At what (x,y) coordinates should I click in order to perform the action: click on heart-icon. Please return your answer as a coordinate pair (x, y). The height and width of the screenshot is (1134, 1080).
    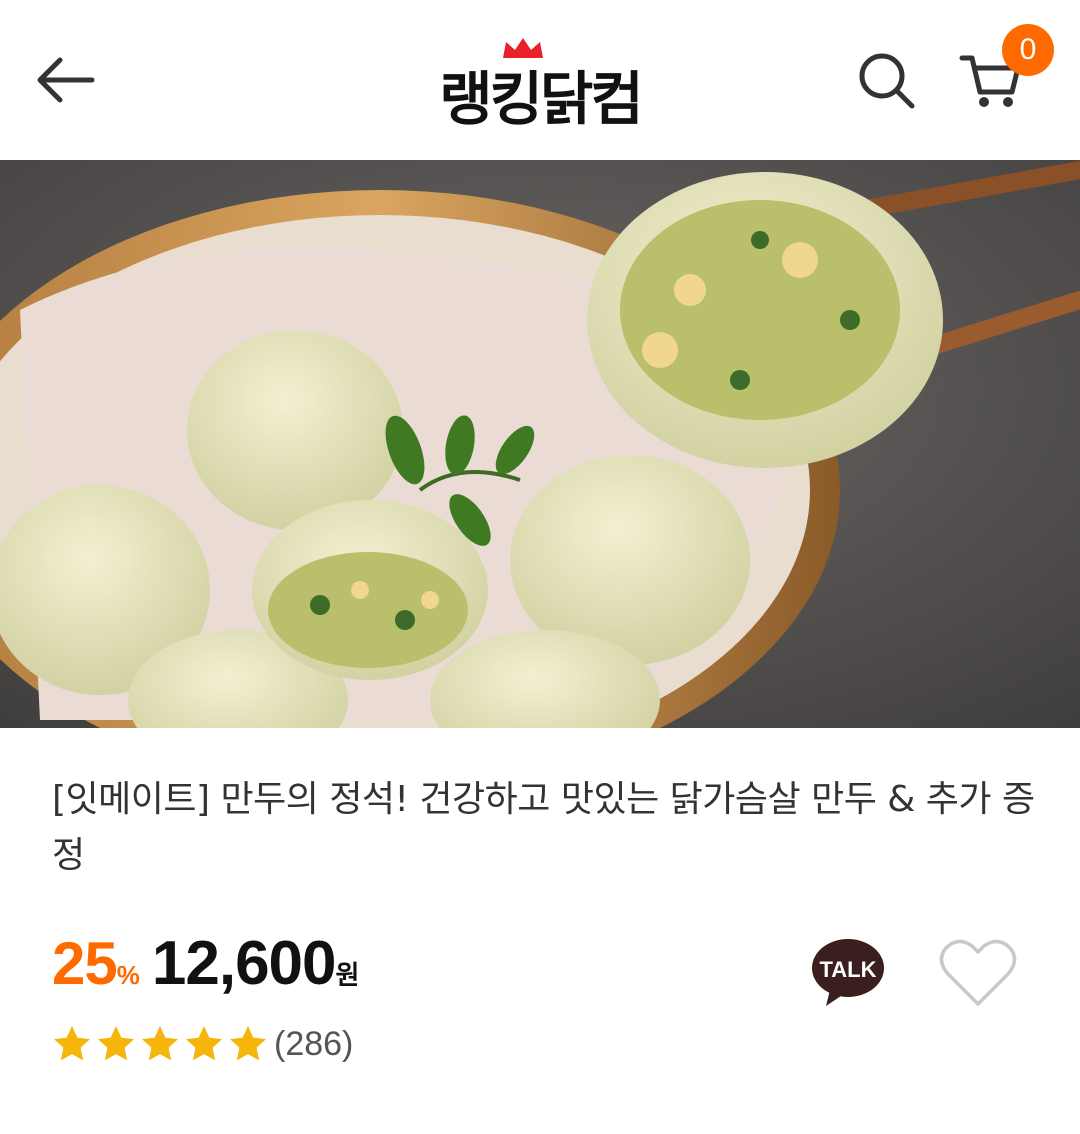
    Looking at the image, I should click on (978, 972).